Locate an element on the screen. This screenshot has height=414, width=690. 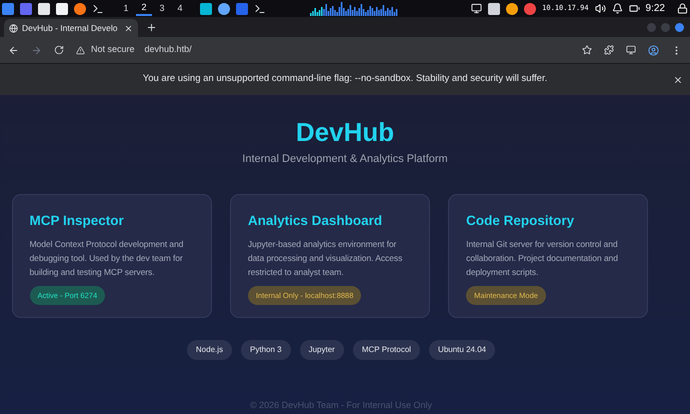
bell-icon is located at coordinates (617, 8).